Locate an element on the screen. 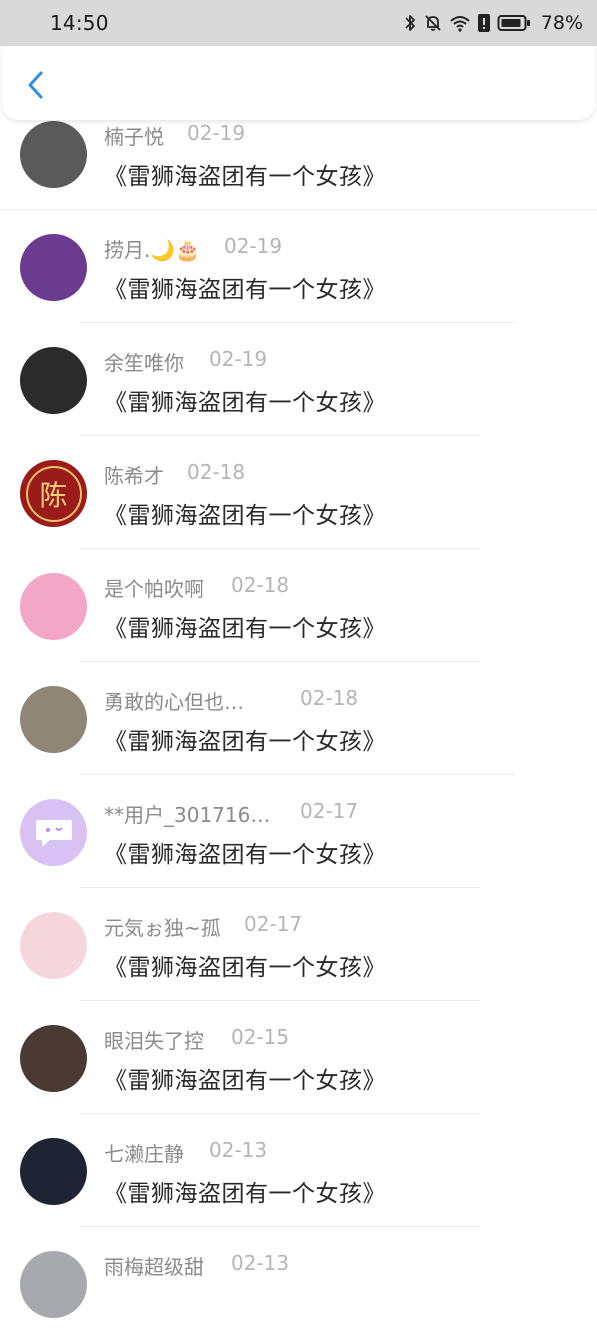  list-item: 余笙唯你 02-19 《雷狮海盗团有一个女孩》 is located at coordinates (298, 379).